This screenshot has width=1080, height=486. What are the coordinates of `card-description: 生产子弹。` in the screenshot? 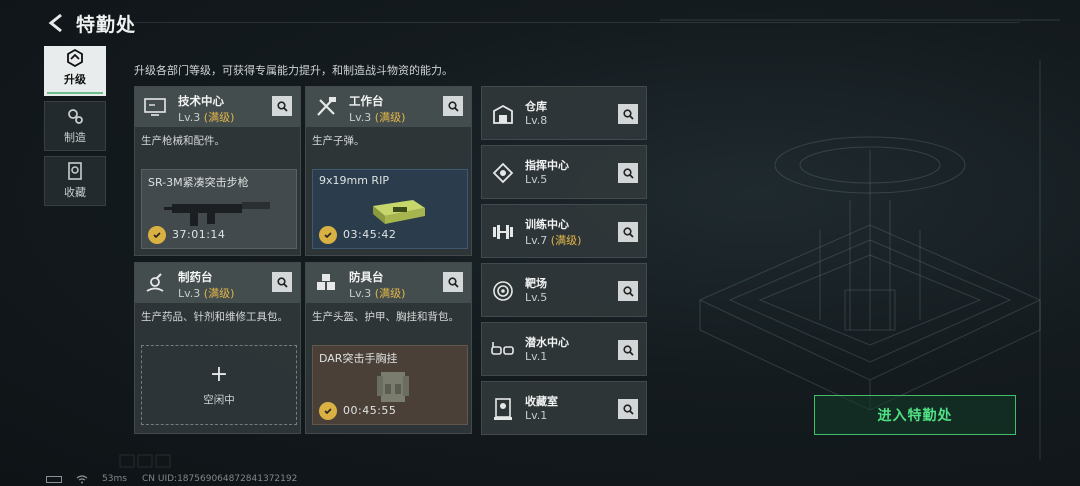 It's located at (338, 141).